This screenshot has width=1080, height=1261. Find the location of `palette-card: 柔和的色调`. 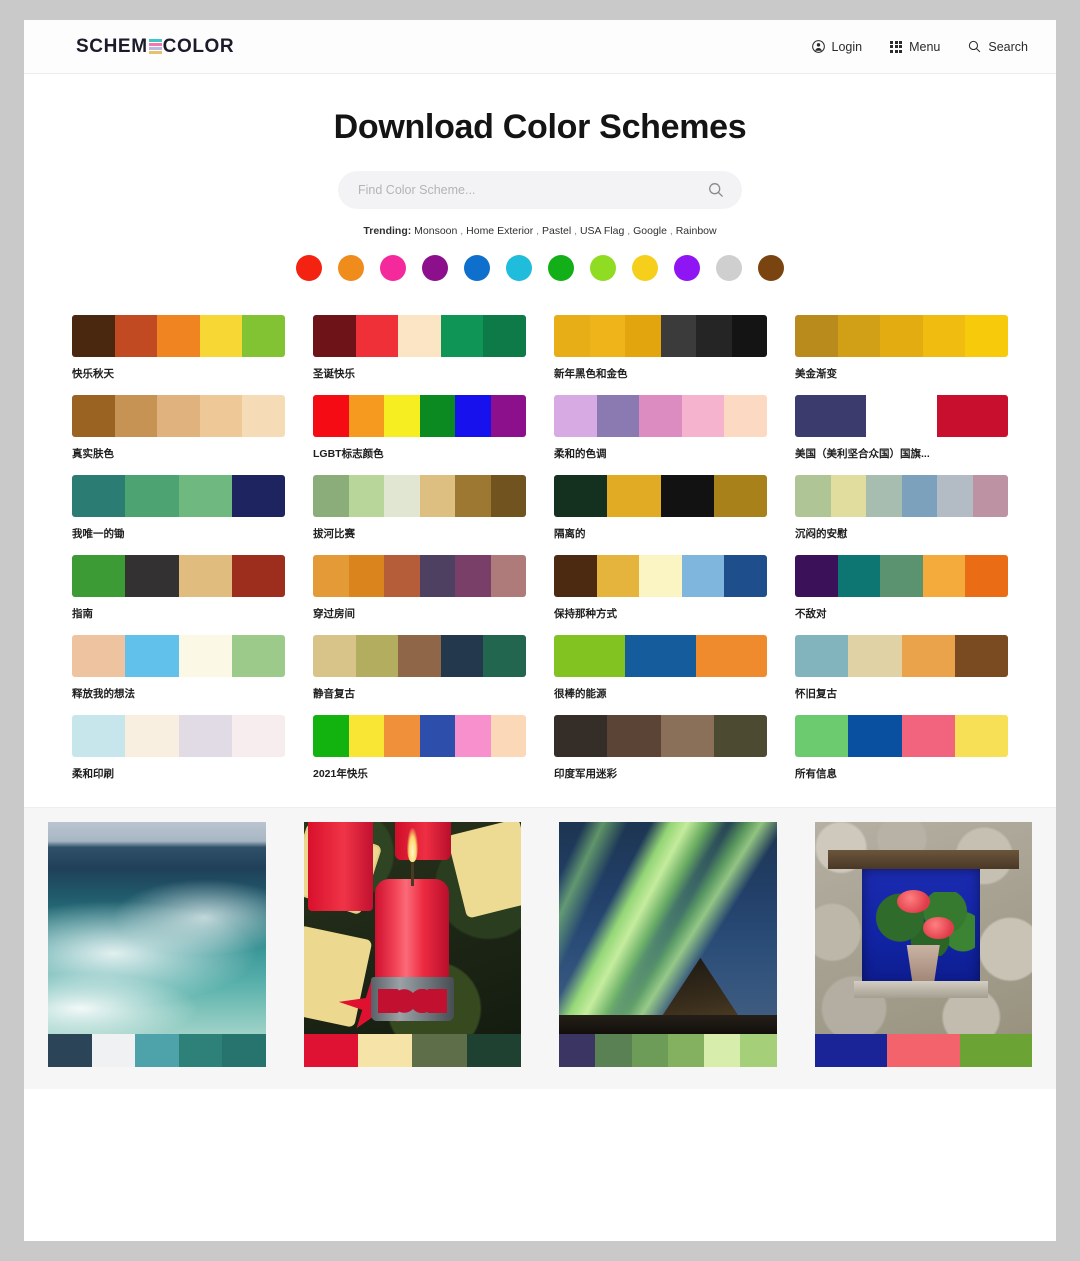

palette-card: 柔和的色调 is located at coordinates (660, 428).